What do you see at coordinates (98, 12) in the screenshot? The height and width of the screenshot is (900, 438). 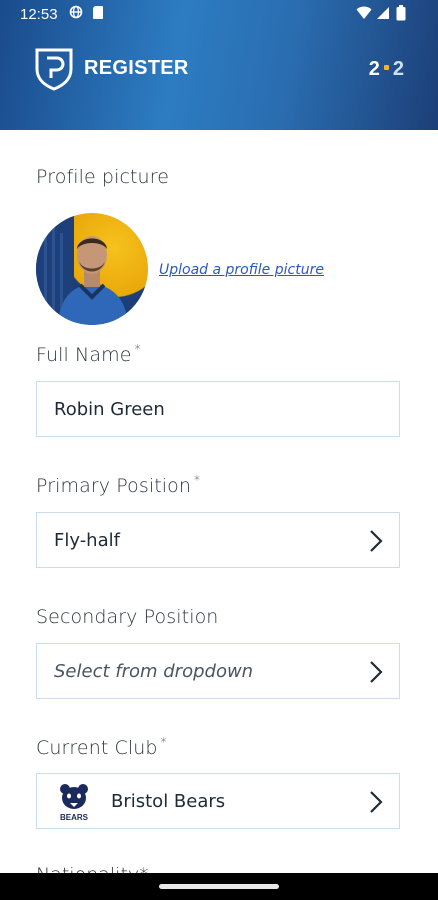 I see `sim-card-icon` at bounding box center [98, 12].